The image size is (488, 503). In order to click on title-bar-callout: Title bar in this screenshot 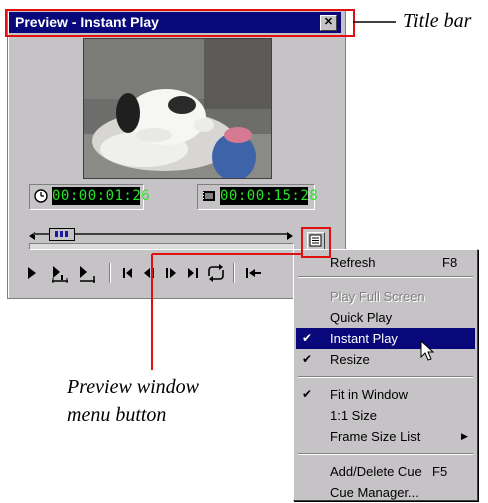, I will do `click(437, 21)`.